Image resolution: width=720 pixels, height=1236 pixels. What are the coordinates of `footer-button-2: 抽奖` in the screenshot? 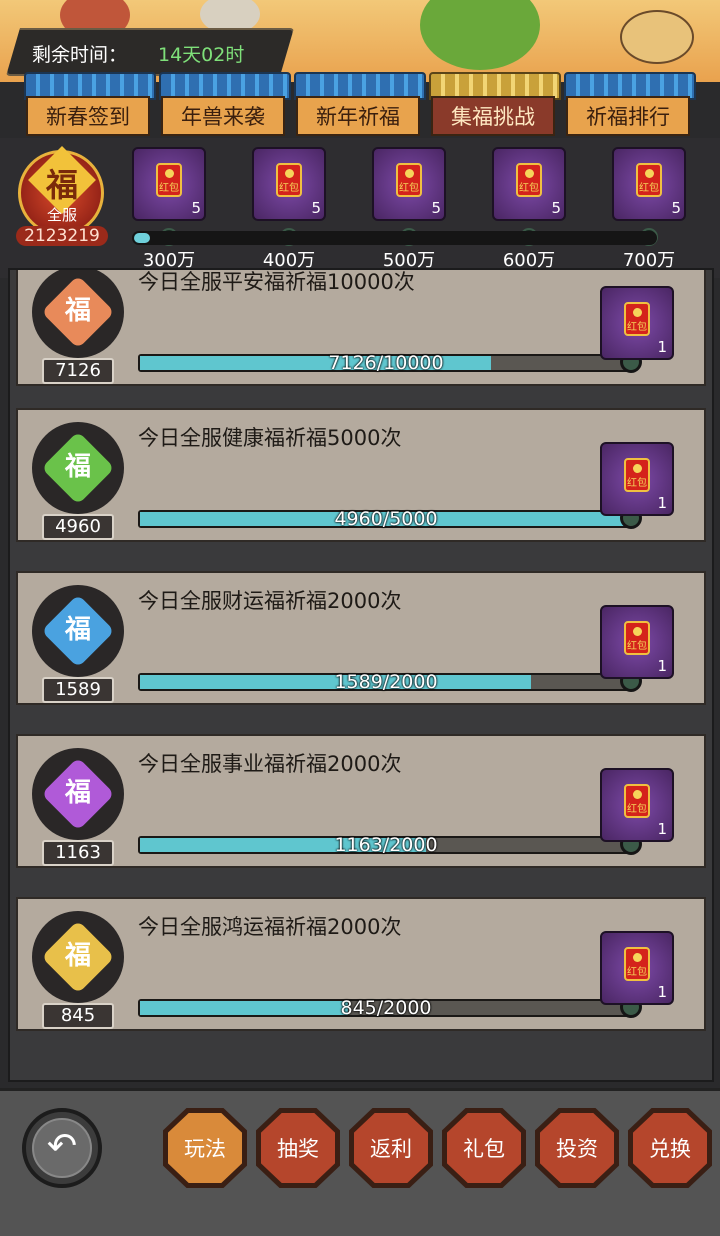 It's located at (298, 1148).